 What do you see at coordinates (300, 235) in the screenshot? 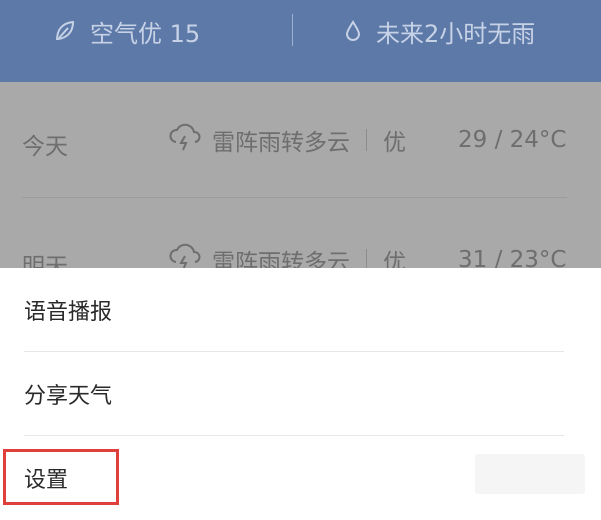
I see `forecast-row-tomorrow: 明天 雷阵雨转多云 优 31 / 23°C` at bounding box center [300, 235].